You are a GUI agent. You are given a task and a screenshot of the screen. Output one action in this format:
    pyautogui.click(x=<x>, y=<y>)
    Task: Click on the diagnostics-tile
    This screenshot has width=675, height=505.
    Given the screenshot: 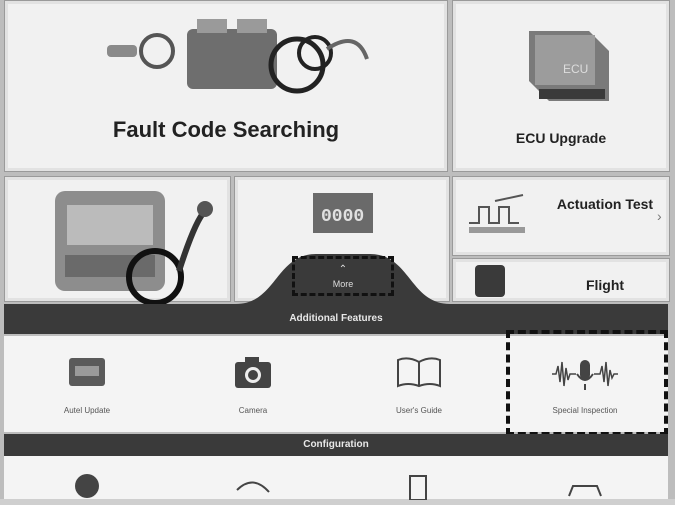 What is the action you would take?
    pyautogui.click(x=117, y=240)
    